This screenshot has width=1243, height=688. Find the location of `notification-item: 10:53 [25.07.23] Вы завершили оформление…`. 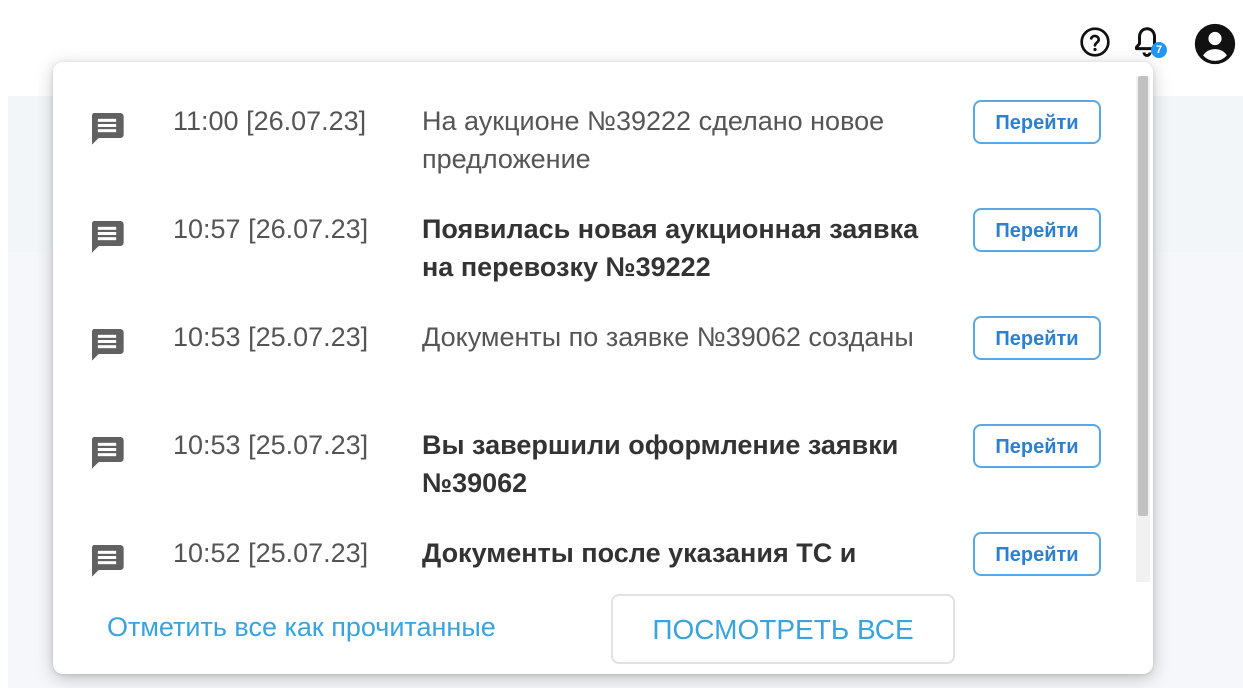

notification-item: 10:53 [25.07.23] Вы завершили оформление… is located at coordinates (593, 475).